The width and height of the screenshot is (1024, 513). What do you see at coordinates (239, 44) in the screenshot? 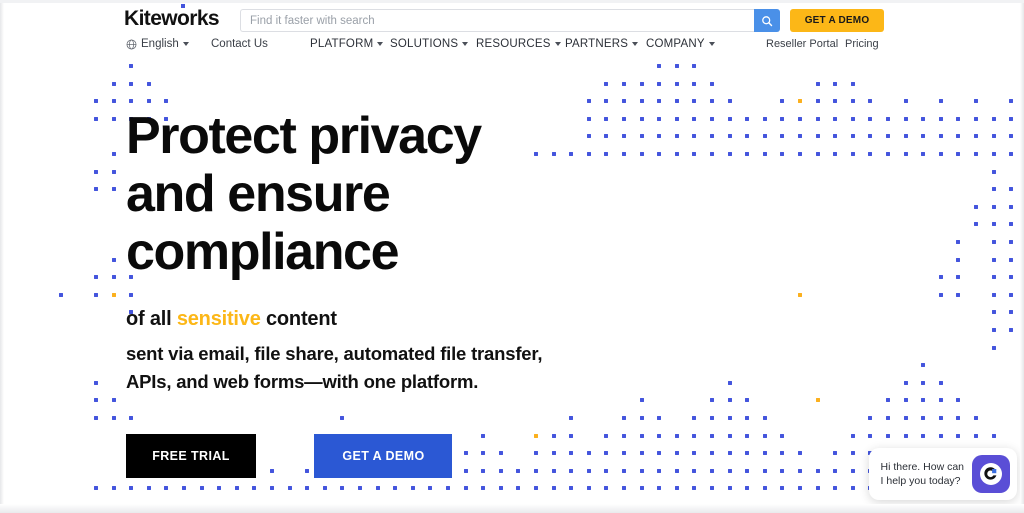
I see `nav-item-contact-us: Contact Us` at bounding box center [239, 44].